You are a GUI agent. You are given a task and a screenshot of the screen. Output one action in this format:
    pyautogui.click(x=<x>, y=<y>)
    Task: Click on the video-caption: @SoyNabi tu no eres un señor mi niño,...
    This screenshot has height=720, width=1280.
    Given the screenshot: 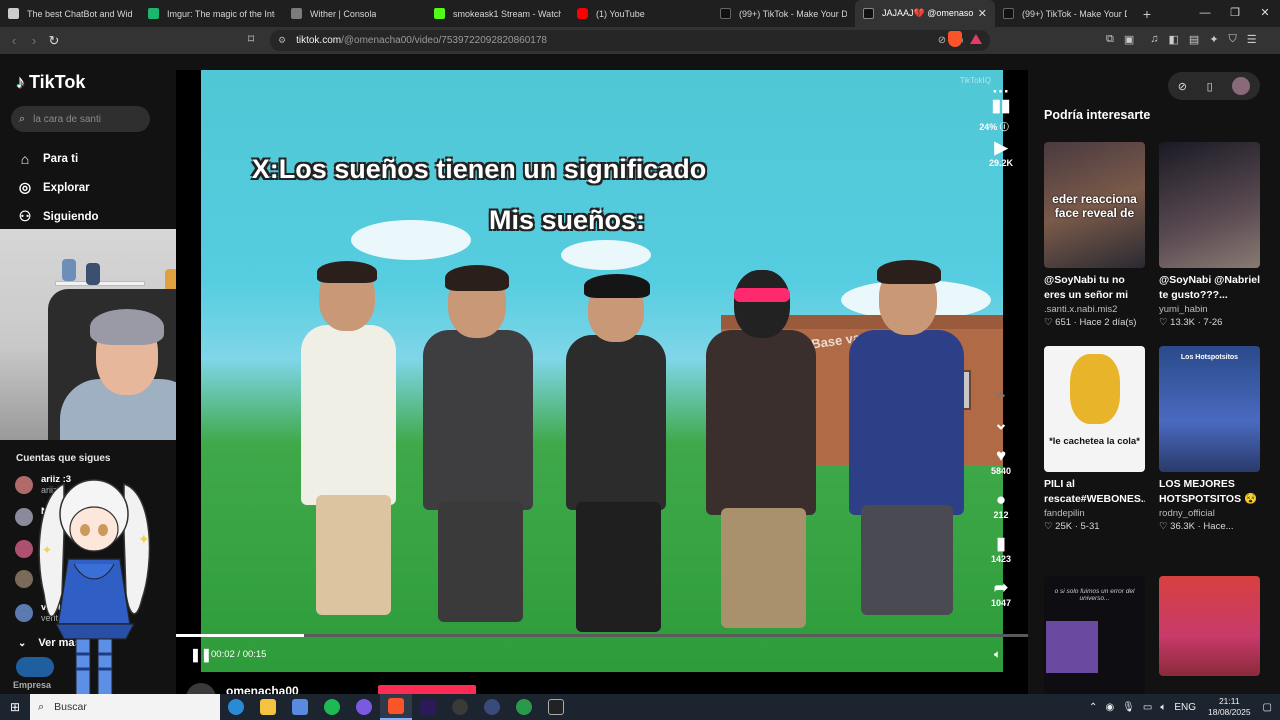 What is the action you would take?
    pyautogui.click(x=1086, y=287)
    